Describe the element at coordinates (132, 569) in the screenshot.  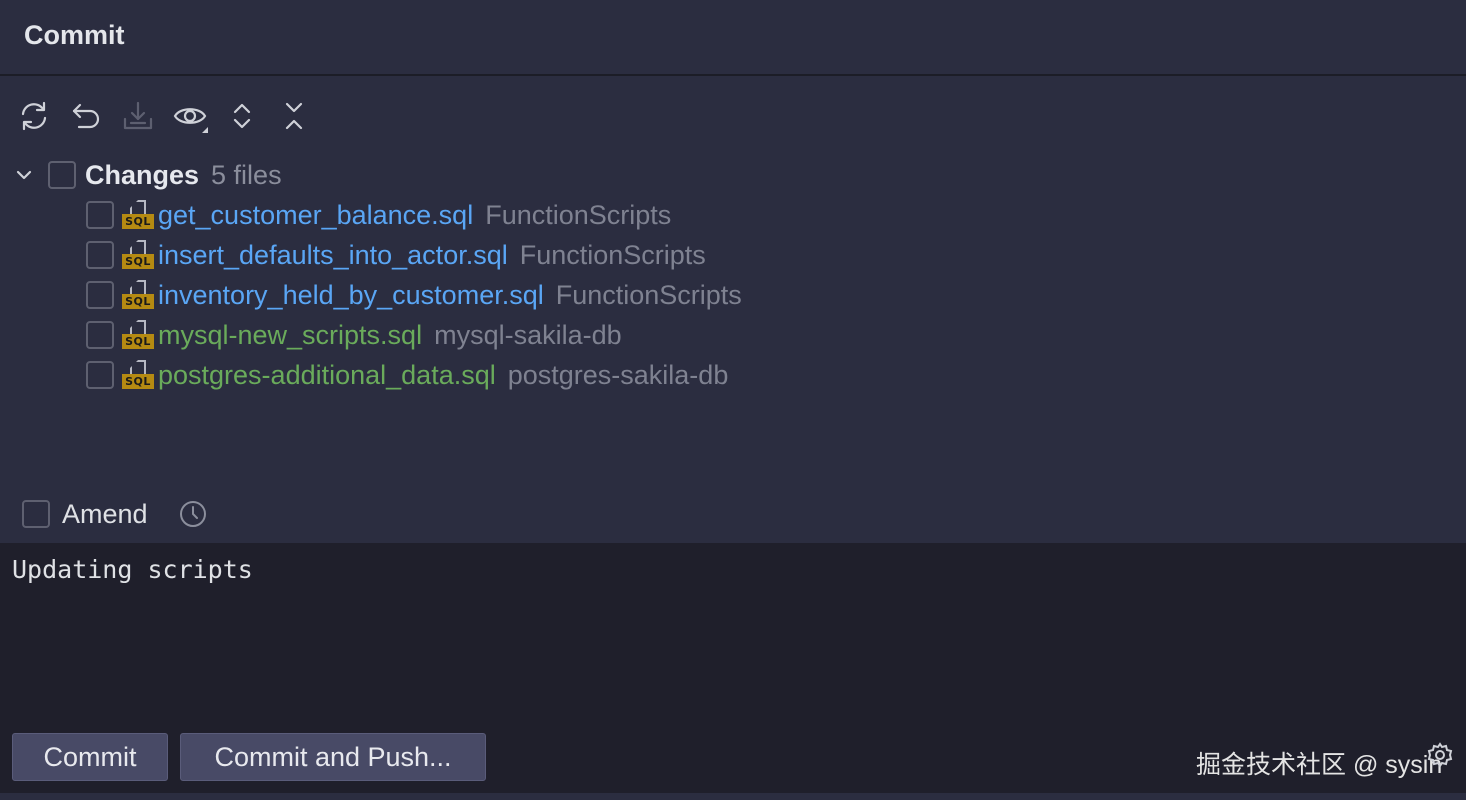
I see `commit-message-text: Updating scripts` at that location.